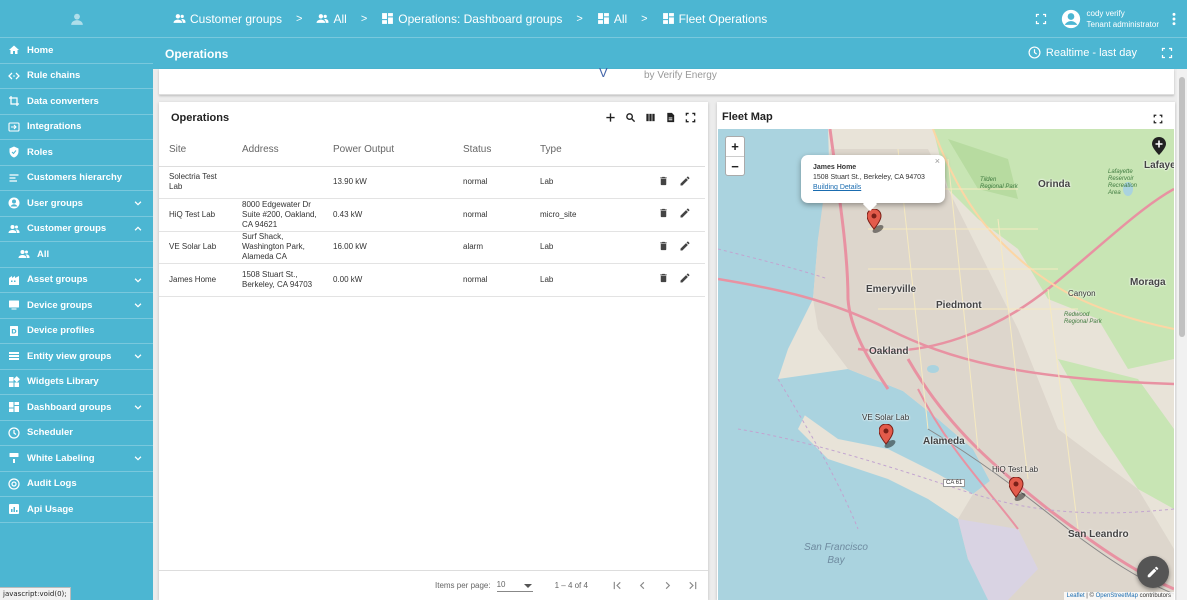  I want to click on column-header-type: Type, so click(577, 150).